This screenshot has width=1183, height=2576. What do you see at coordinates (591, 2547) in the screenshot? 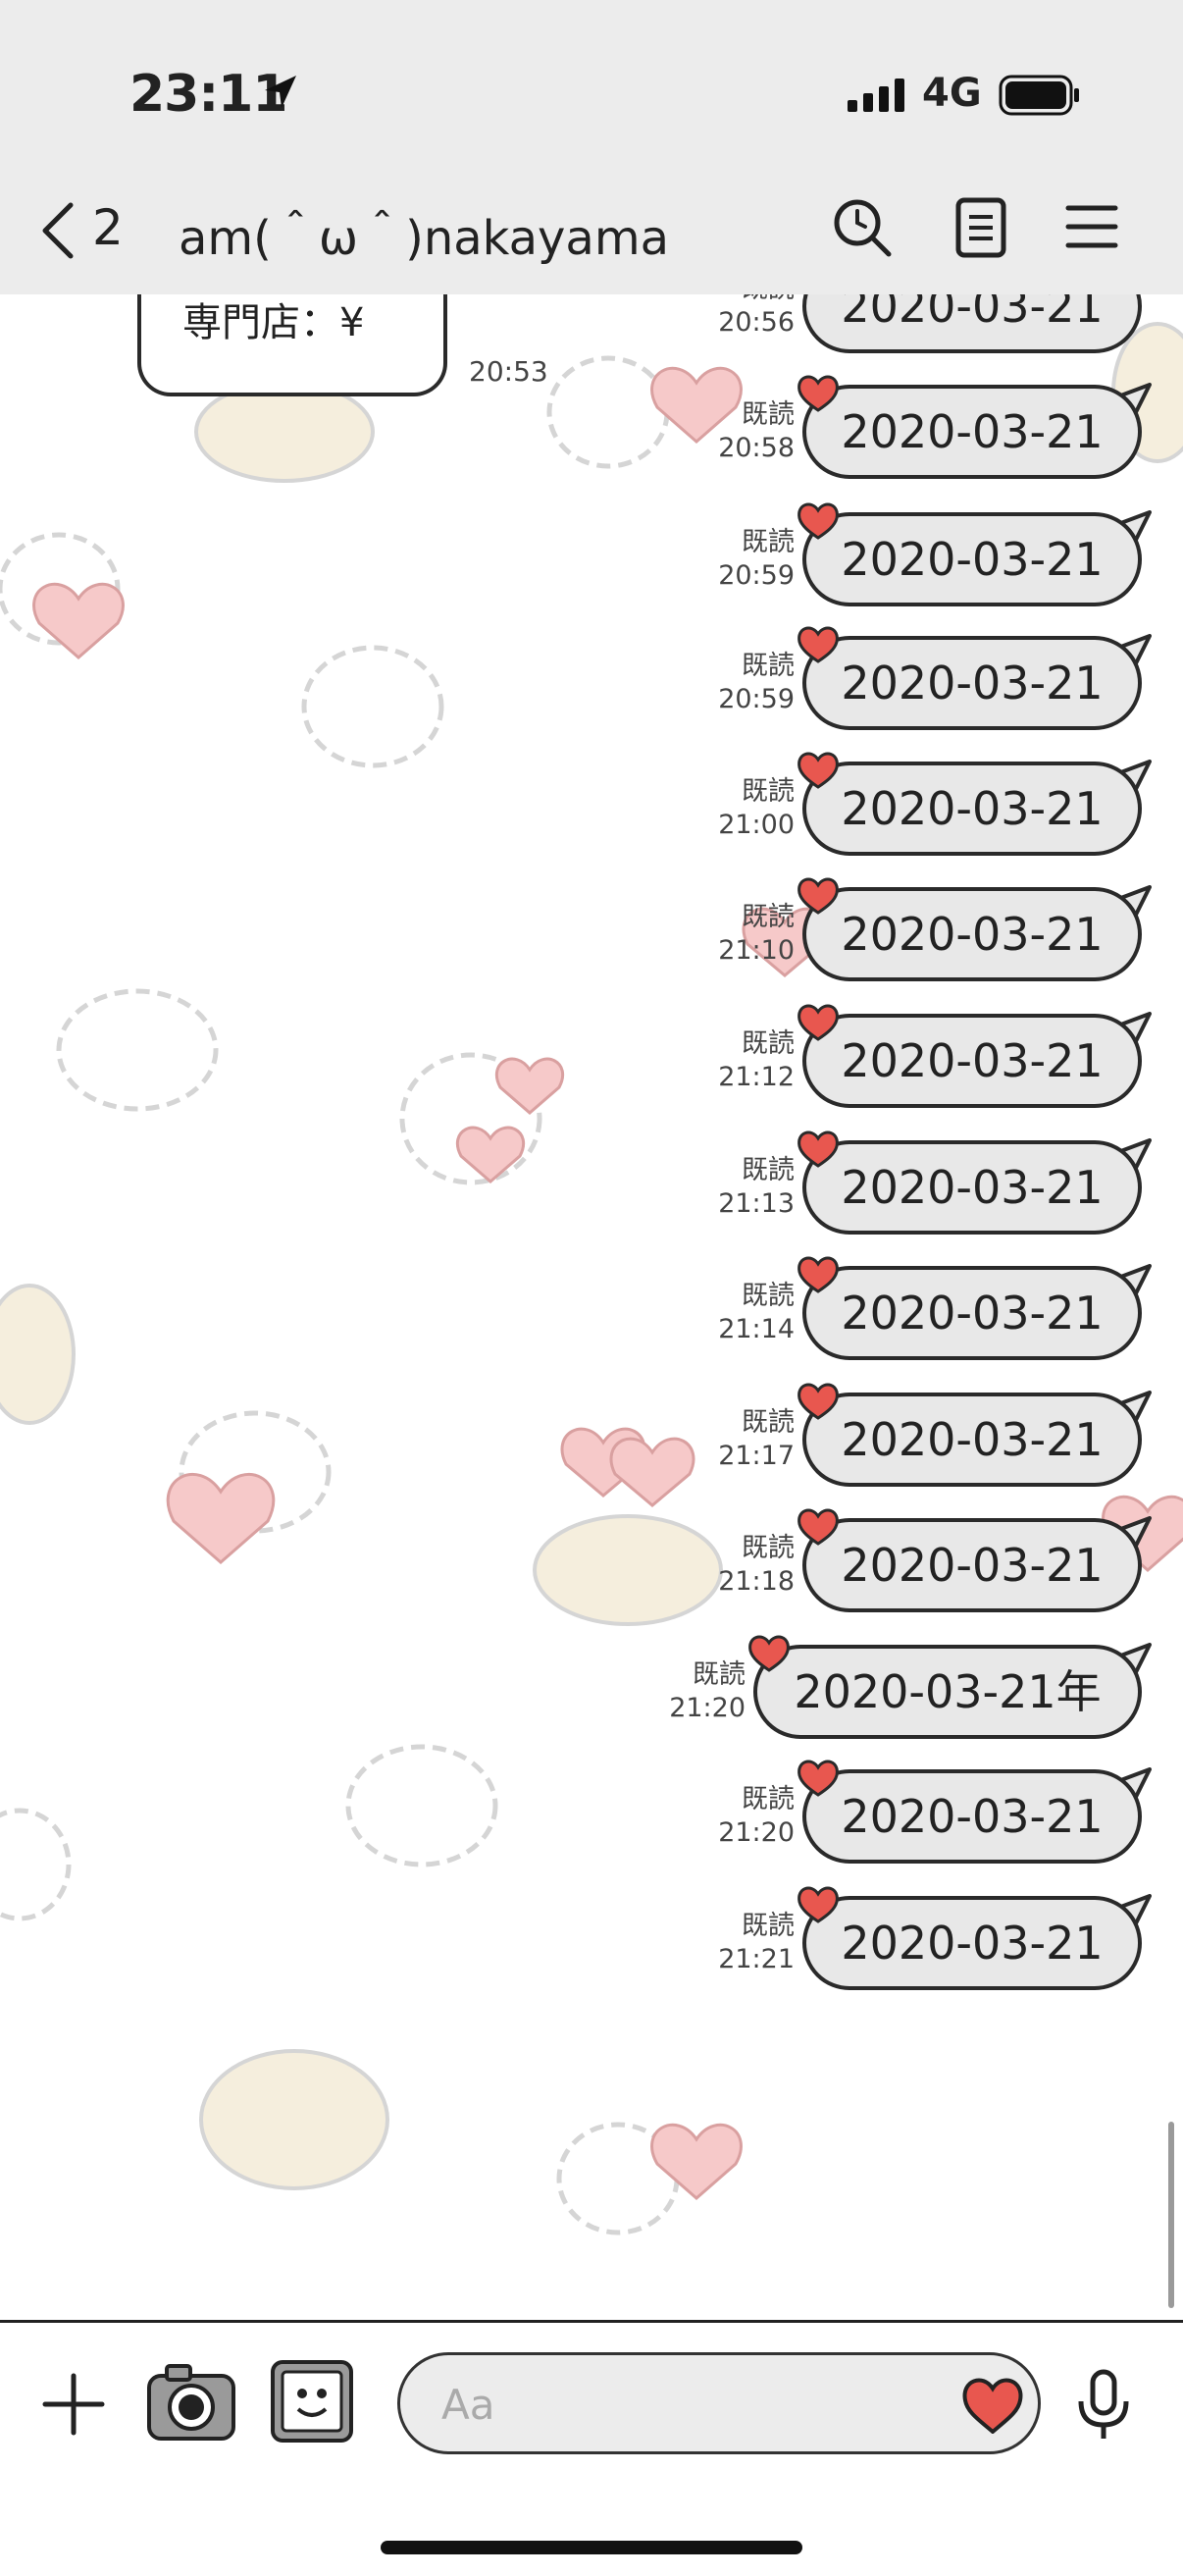
I see `home-indicator` at bounding box center [591, 2547].